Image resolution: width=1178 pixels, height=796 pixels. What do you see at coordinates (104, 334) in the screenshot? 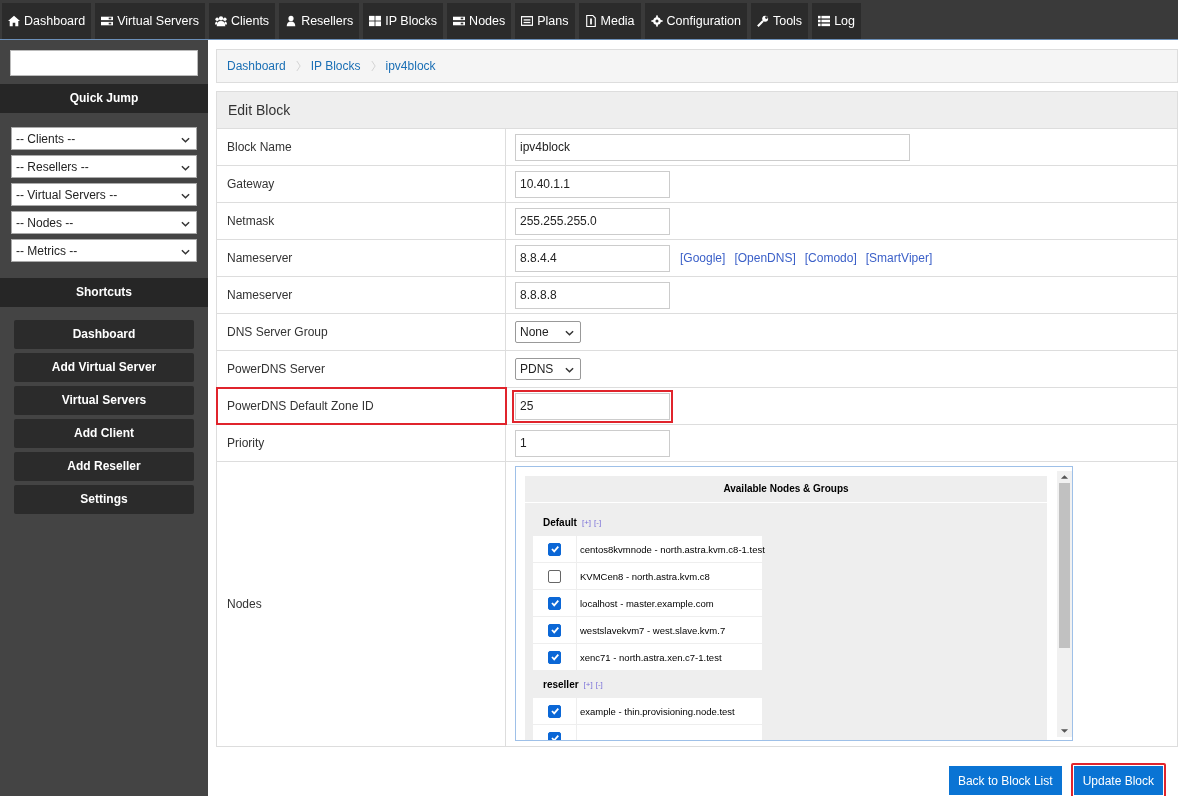
I see `shortcut-button: Dashboard` at bounding box center [104, 334].